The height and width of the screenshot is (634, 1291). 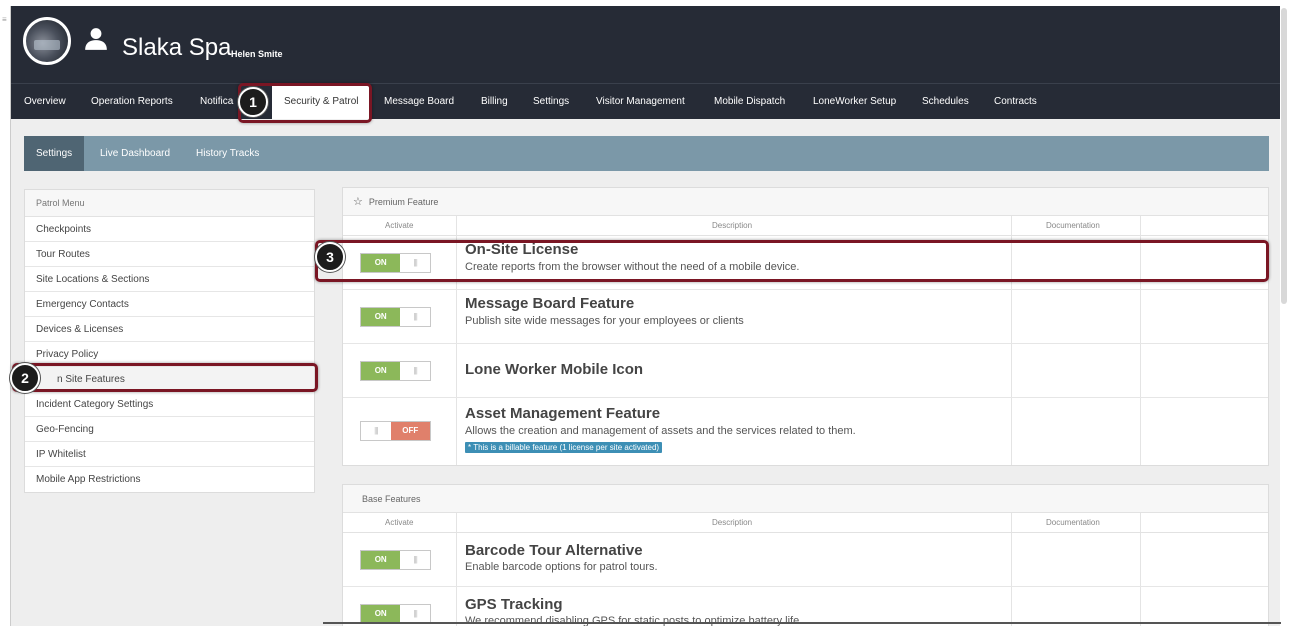 What do you see at coordinates (419, 102) in the screenshot?
I see `nav-message-board: Message Board` at bounding box center [419, 102].